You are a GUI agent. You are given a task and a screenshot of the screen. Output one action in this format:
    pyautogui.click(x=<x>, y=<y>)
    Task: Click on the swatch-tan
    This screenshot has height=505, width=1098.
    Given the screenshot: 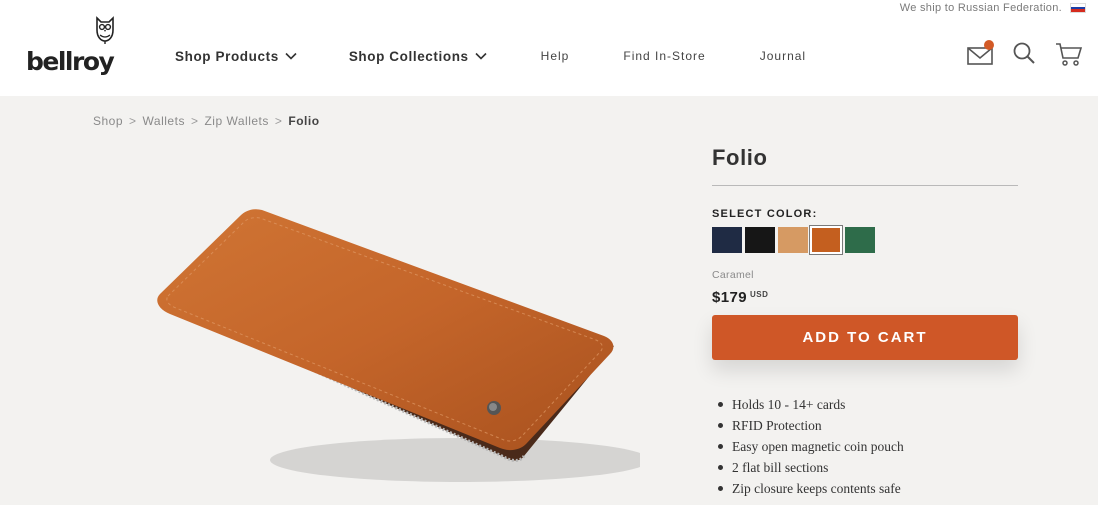 What is the action you would take?
    pyautogui.click(x=793, y=240)
    